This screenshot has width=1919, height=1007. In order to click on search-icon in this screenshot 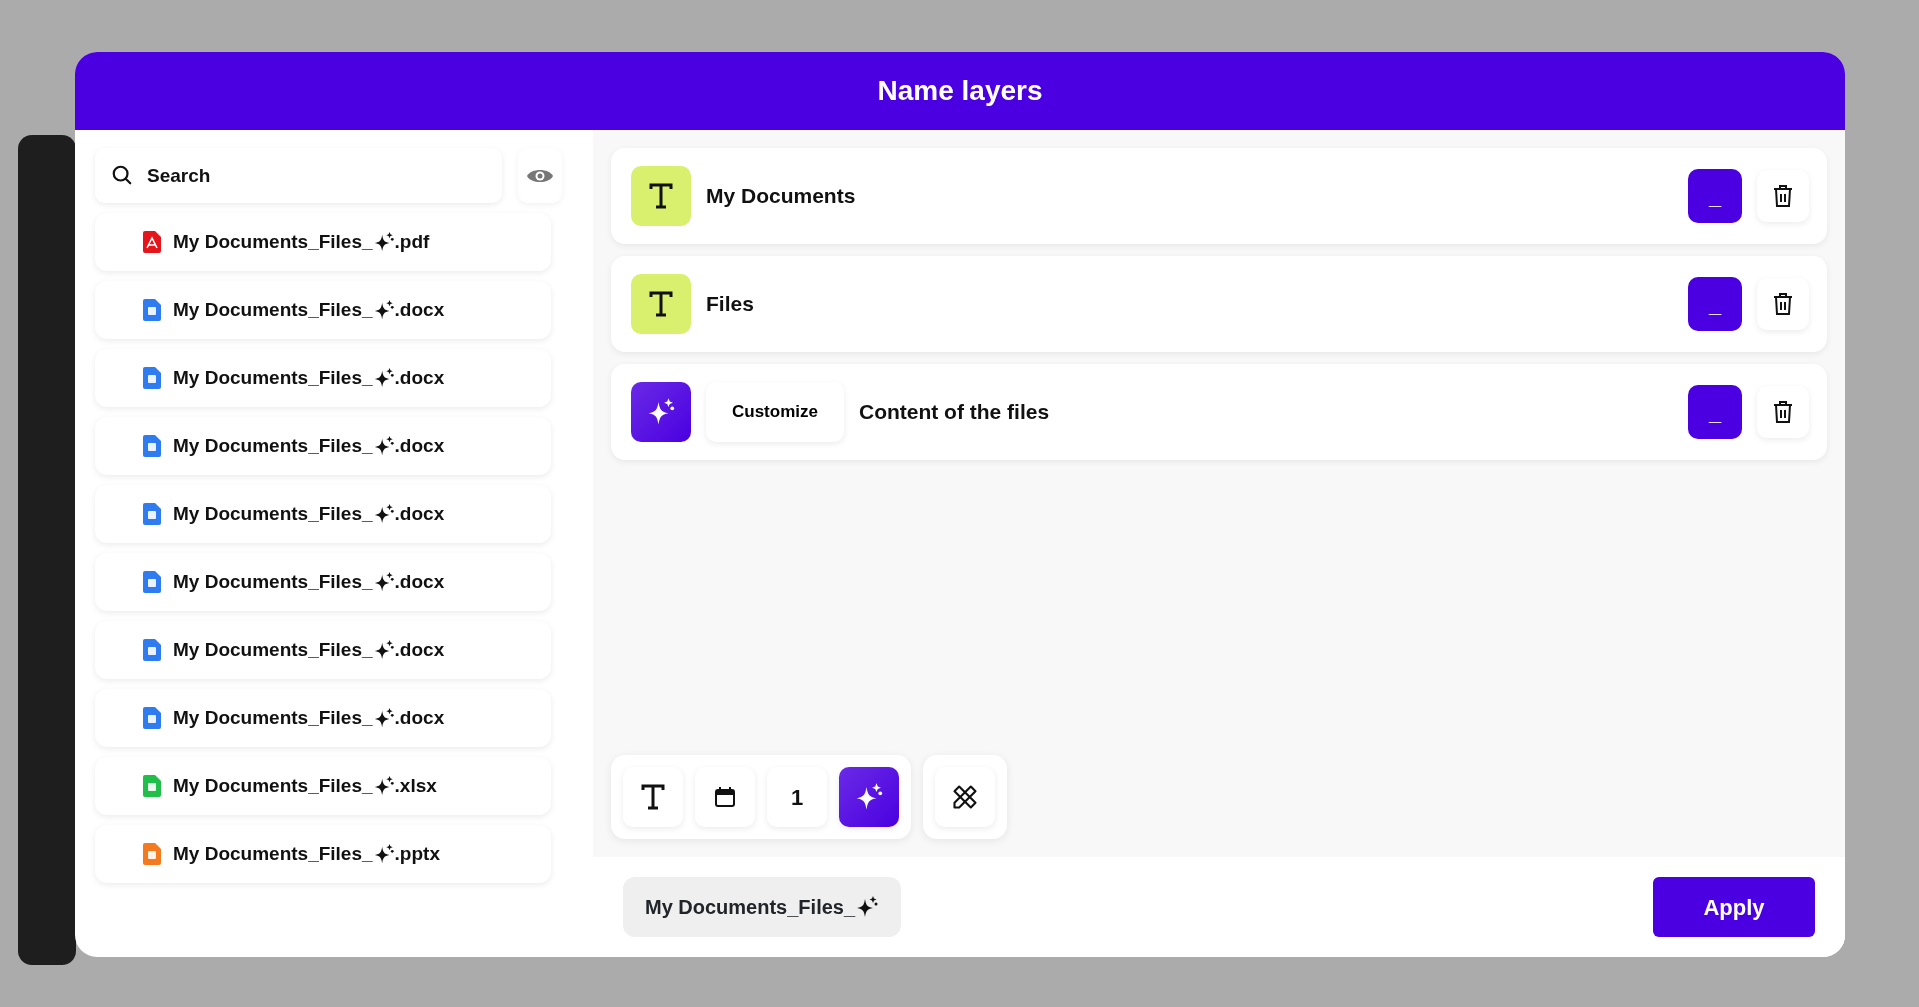, I will do `click(122, 175)`.